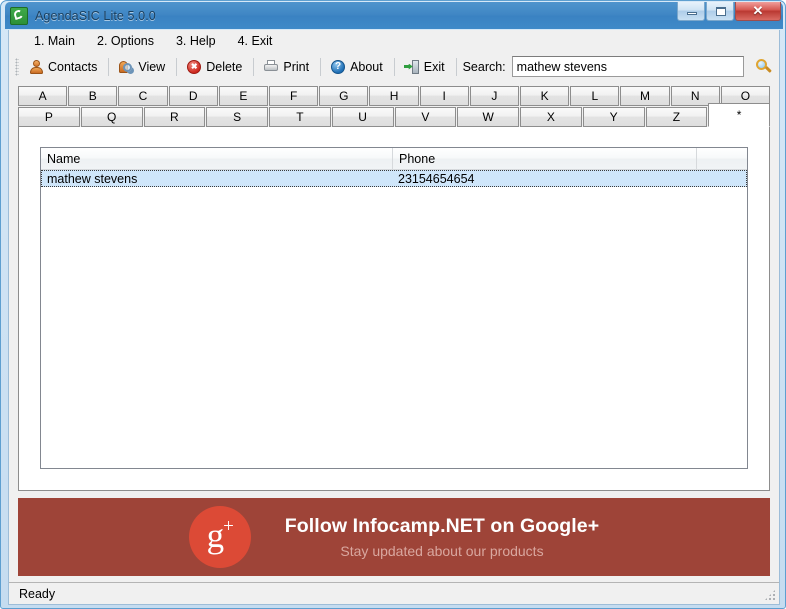 Image resolution: width=786 pixels, height=609 pixels. What do you see at coordinates (362, 117) in the screenshot?
I see `tab-u: U` at bounding box center [362, 117].